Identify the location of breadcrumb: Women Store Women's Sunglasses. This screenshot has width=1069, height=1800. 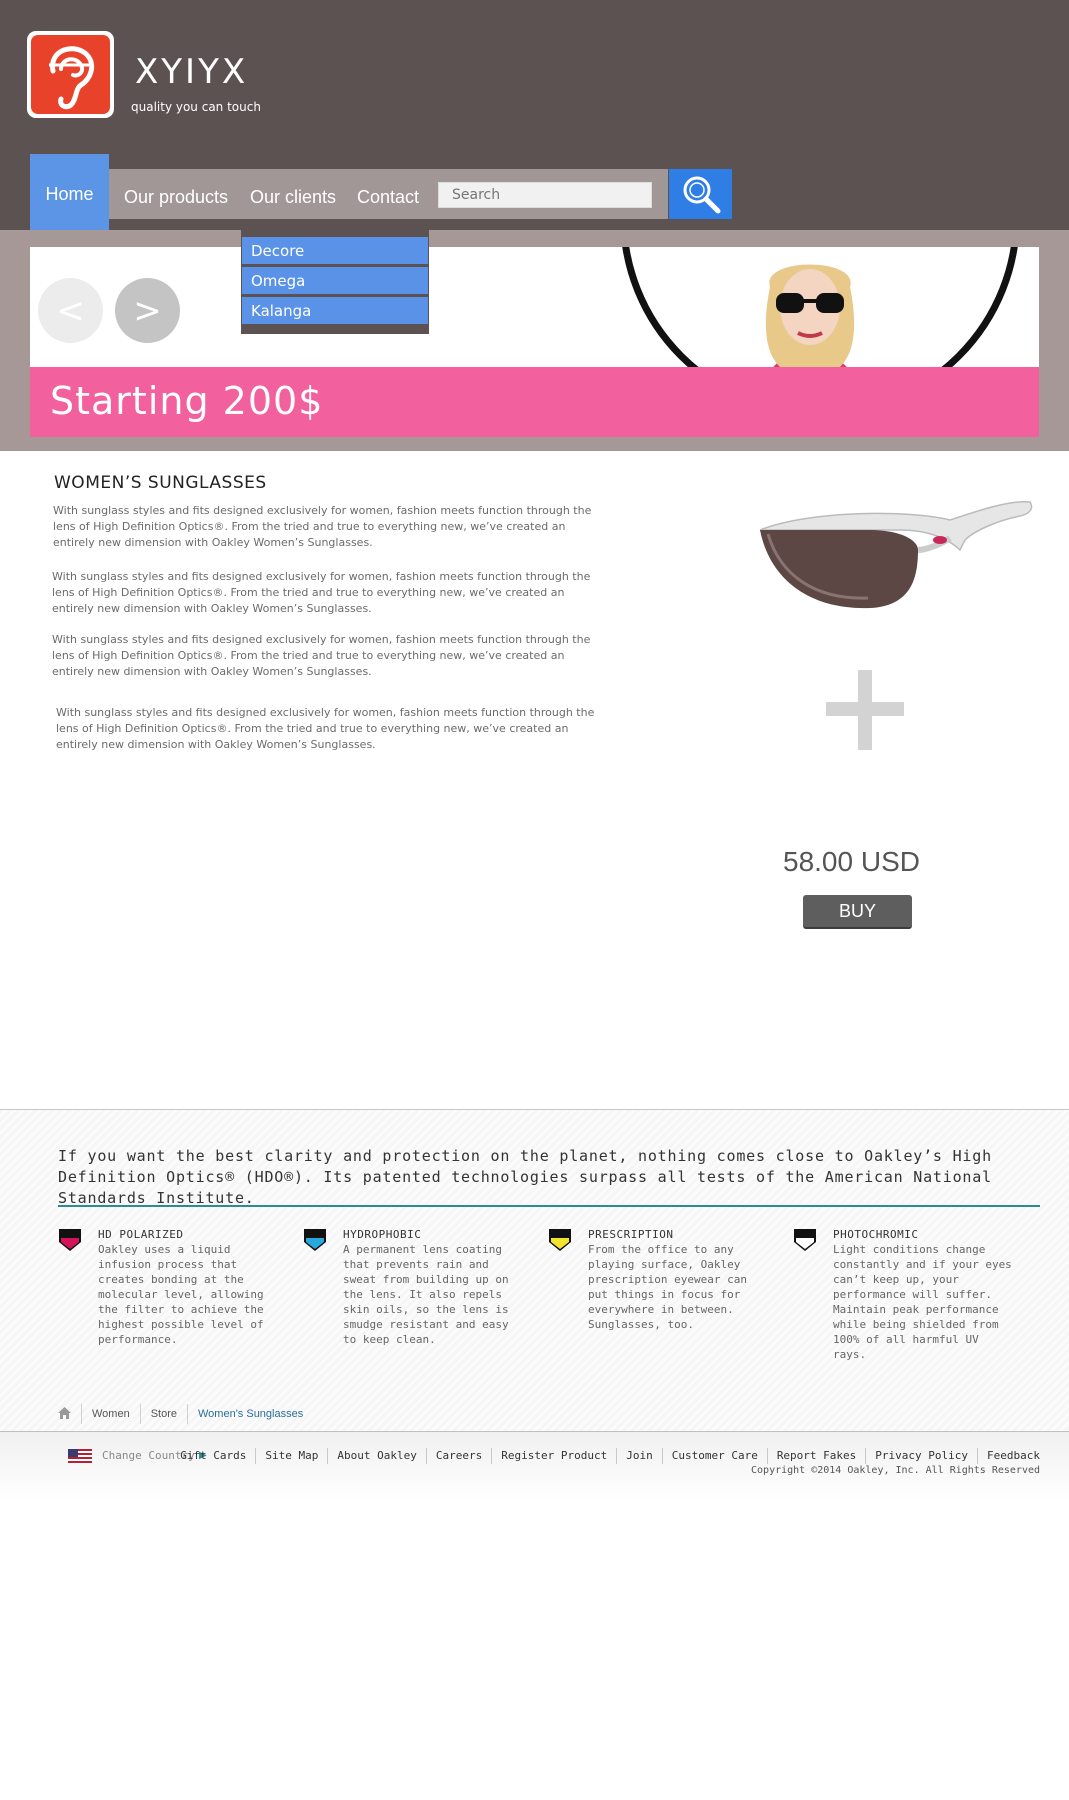
(185, 1414).